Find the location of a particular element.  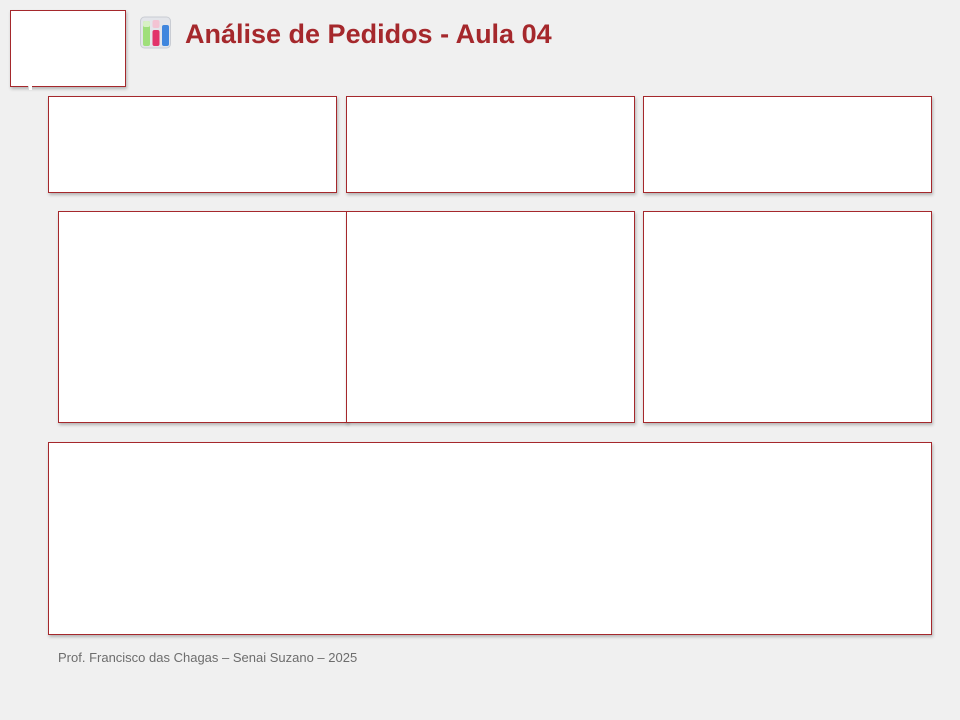

logo-placeholder is located at coordinates (68, 50).